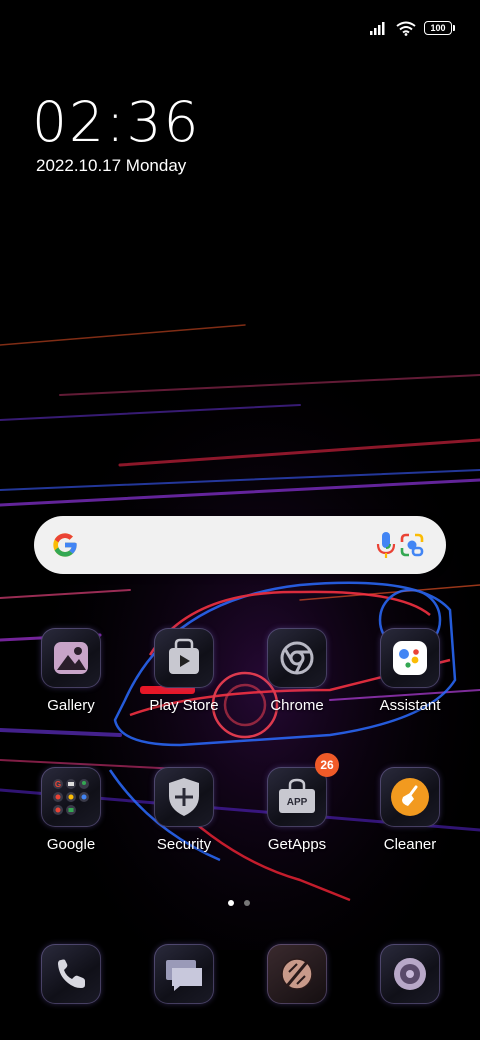 Image resolution: width=480 pixels, height=1040 pixels. Describe the element at coordinates (327, 765) in the screenshot. I see `notification-badge: 26` at that location.